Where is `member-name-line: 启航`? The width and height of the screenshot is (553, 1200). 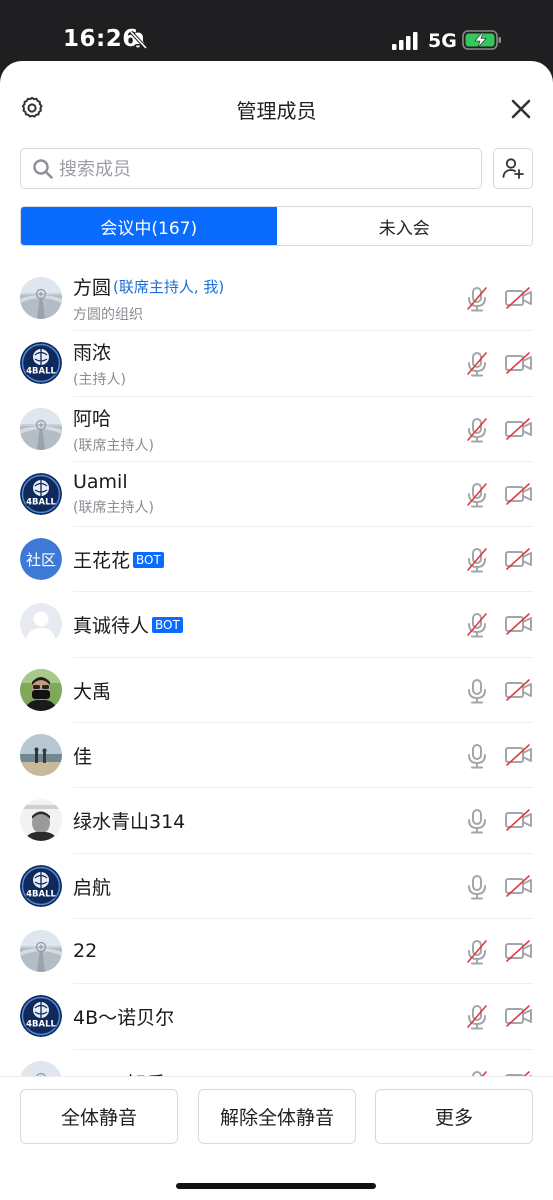 member-name-line: 启航 is located at coordinates (92, 886).